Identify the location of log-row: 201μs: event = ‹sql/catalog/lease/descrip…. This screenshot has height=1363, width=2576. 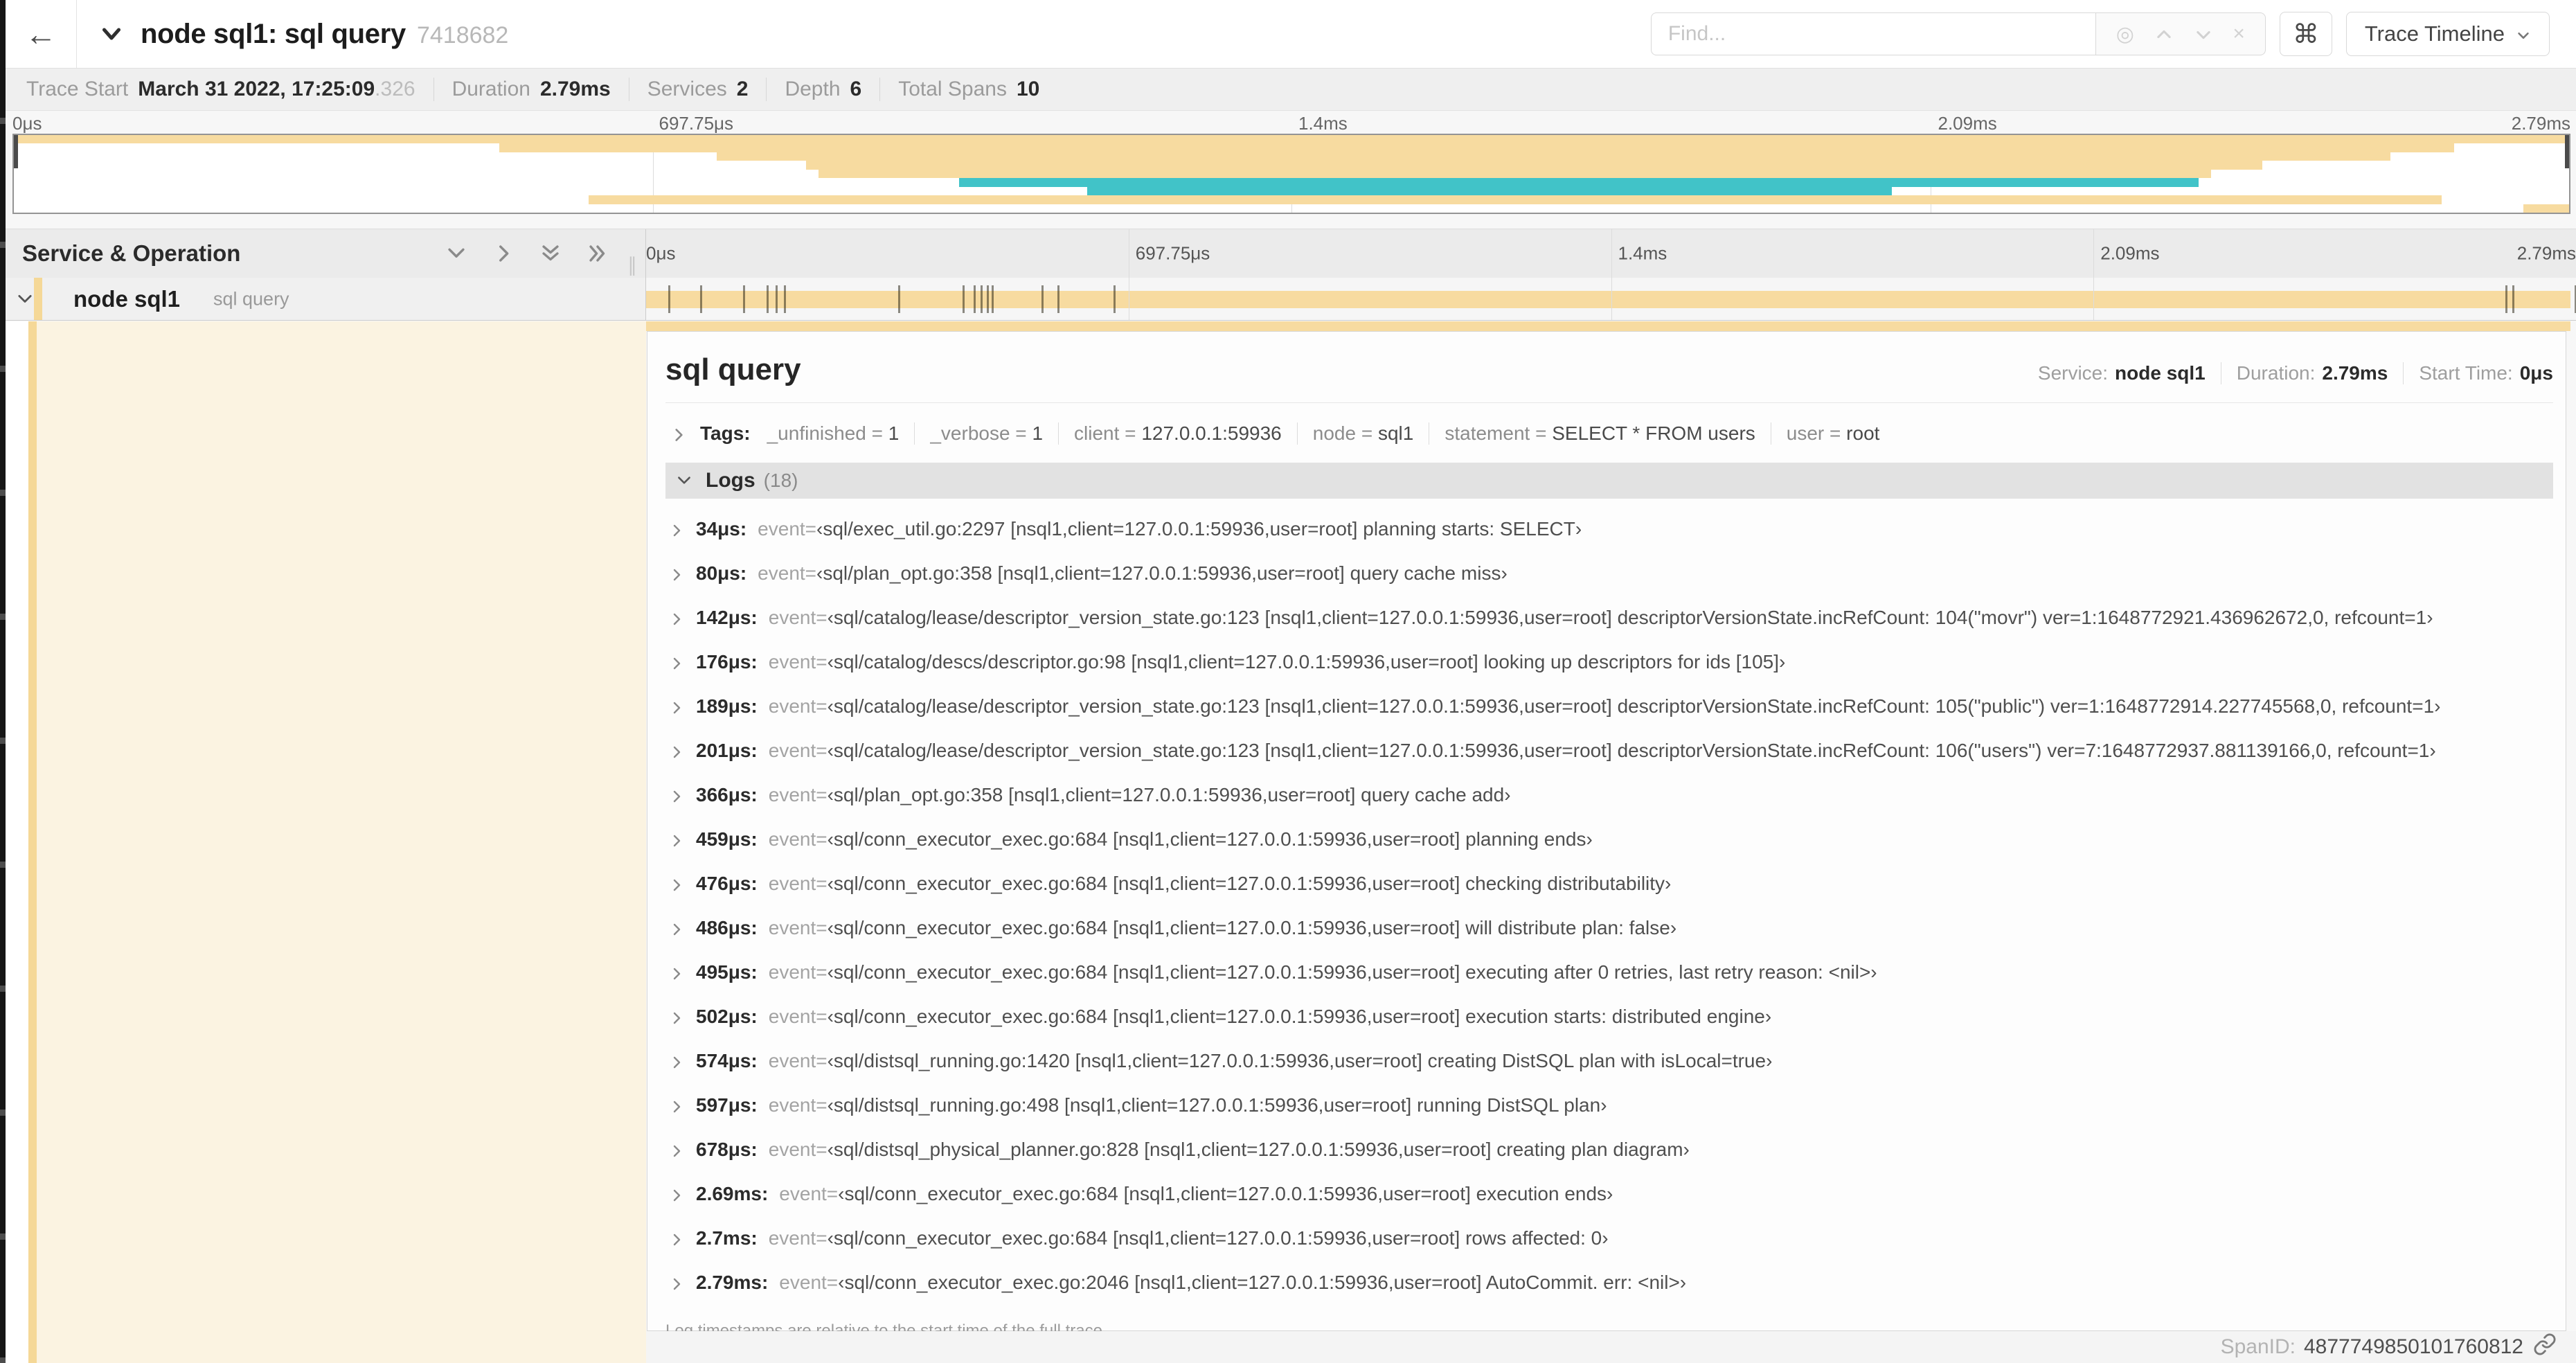
(1609, 751).